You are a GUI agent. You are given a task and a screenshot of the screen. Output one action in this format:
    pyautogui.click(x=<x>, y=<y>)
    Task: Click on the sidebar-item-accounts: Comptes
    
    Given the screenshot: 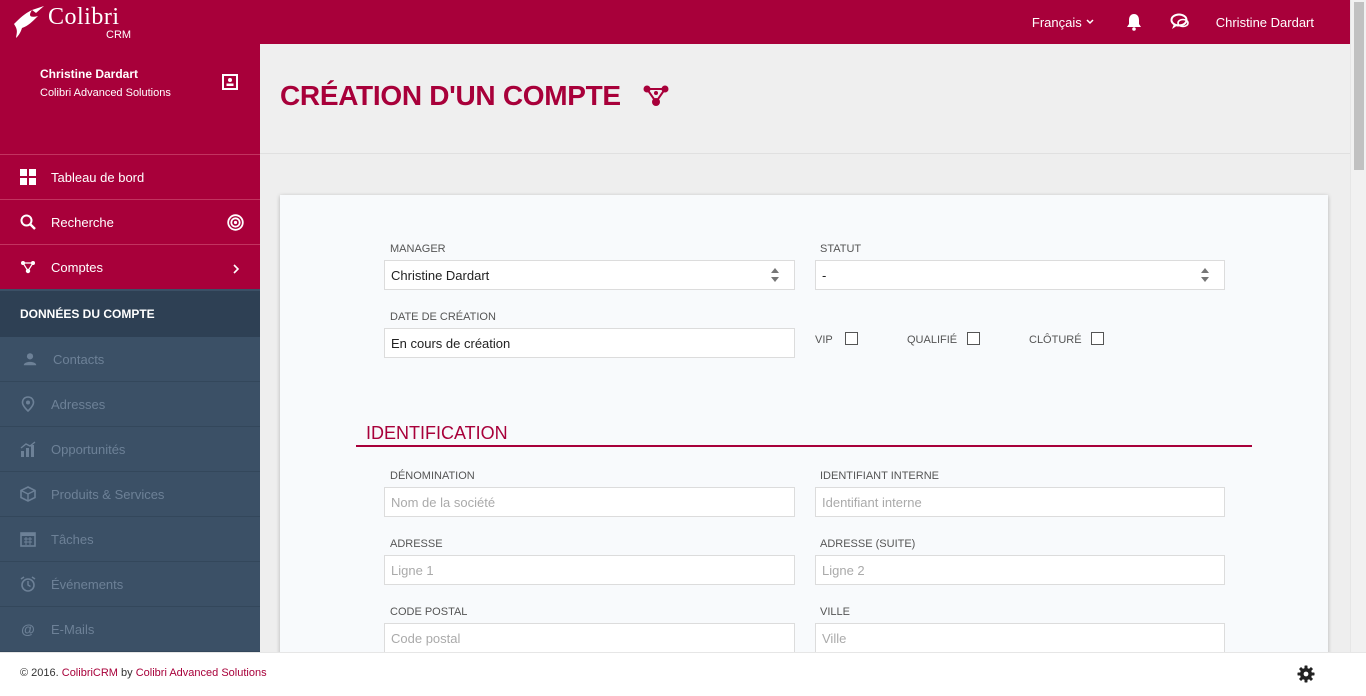 What is the action you would take?
    pyautogui.click(x=130, y=266)
    